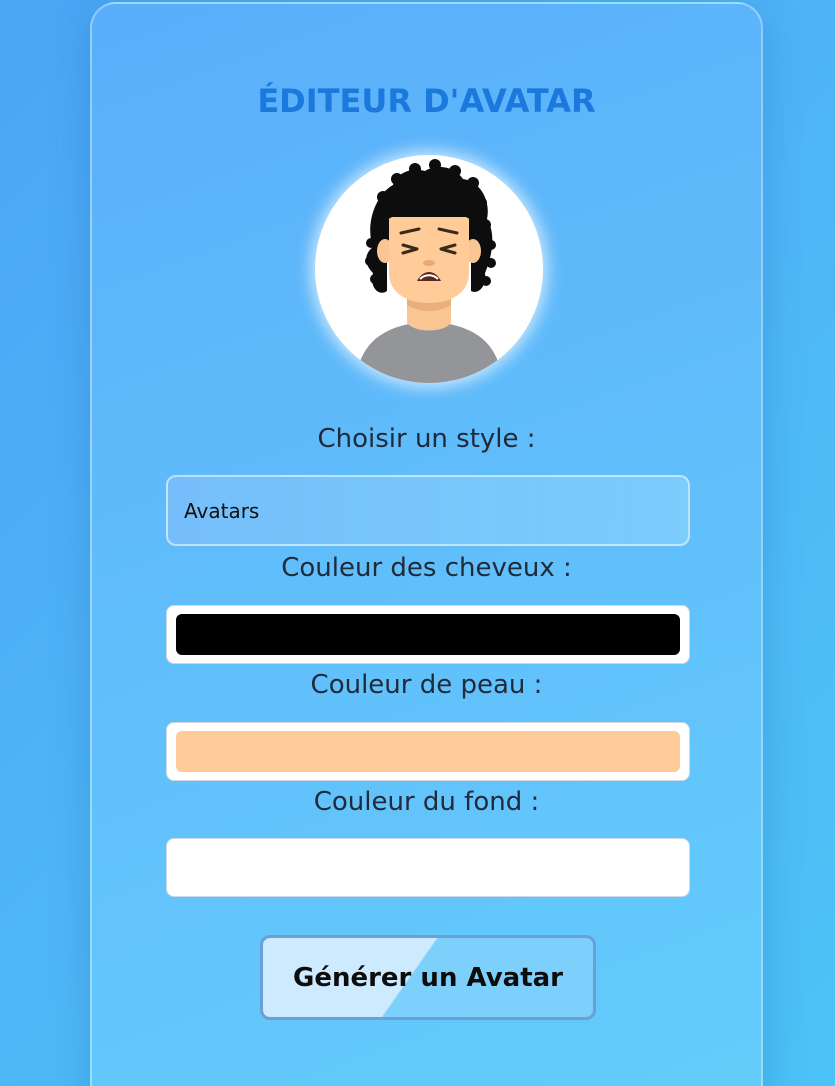  I want to click on avatar-preview, so click(429, 269).